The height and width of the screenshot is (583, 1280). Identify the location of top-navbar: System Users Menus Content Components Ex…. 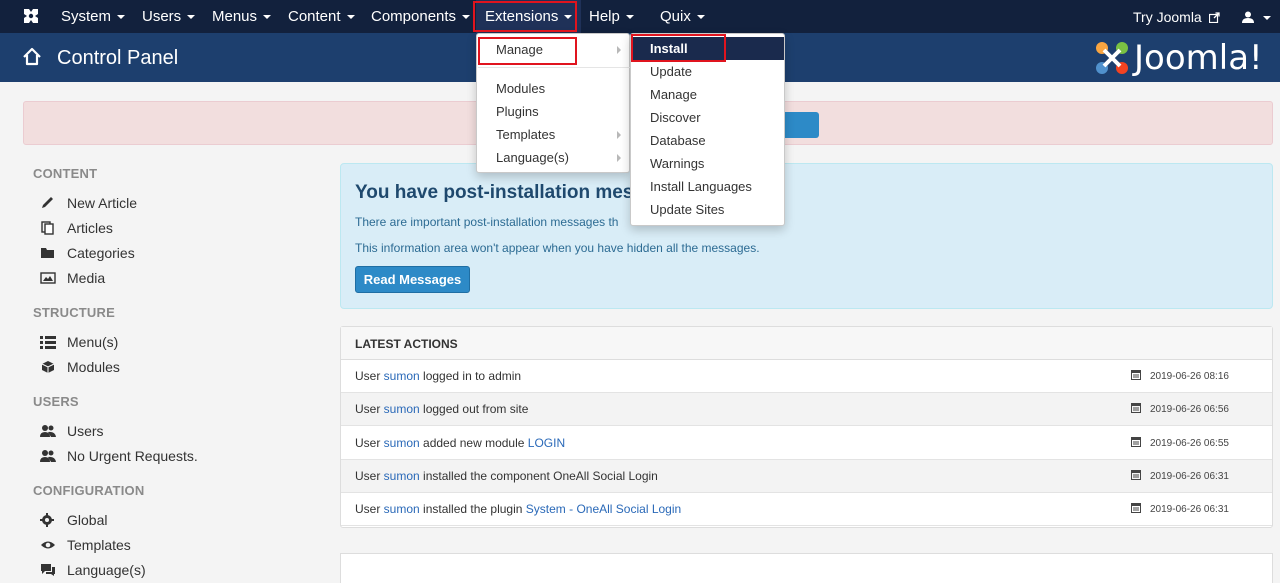
(640, 16).